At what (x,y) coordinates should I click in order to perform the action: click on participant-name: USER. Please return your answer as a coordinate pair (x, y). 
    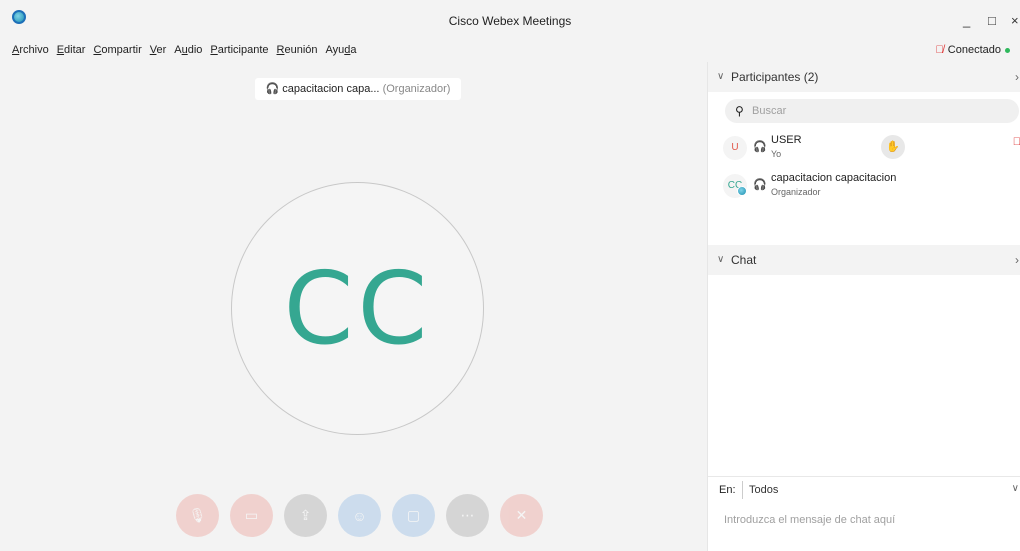
    Looking at the image, I should click on (786, 140).